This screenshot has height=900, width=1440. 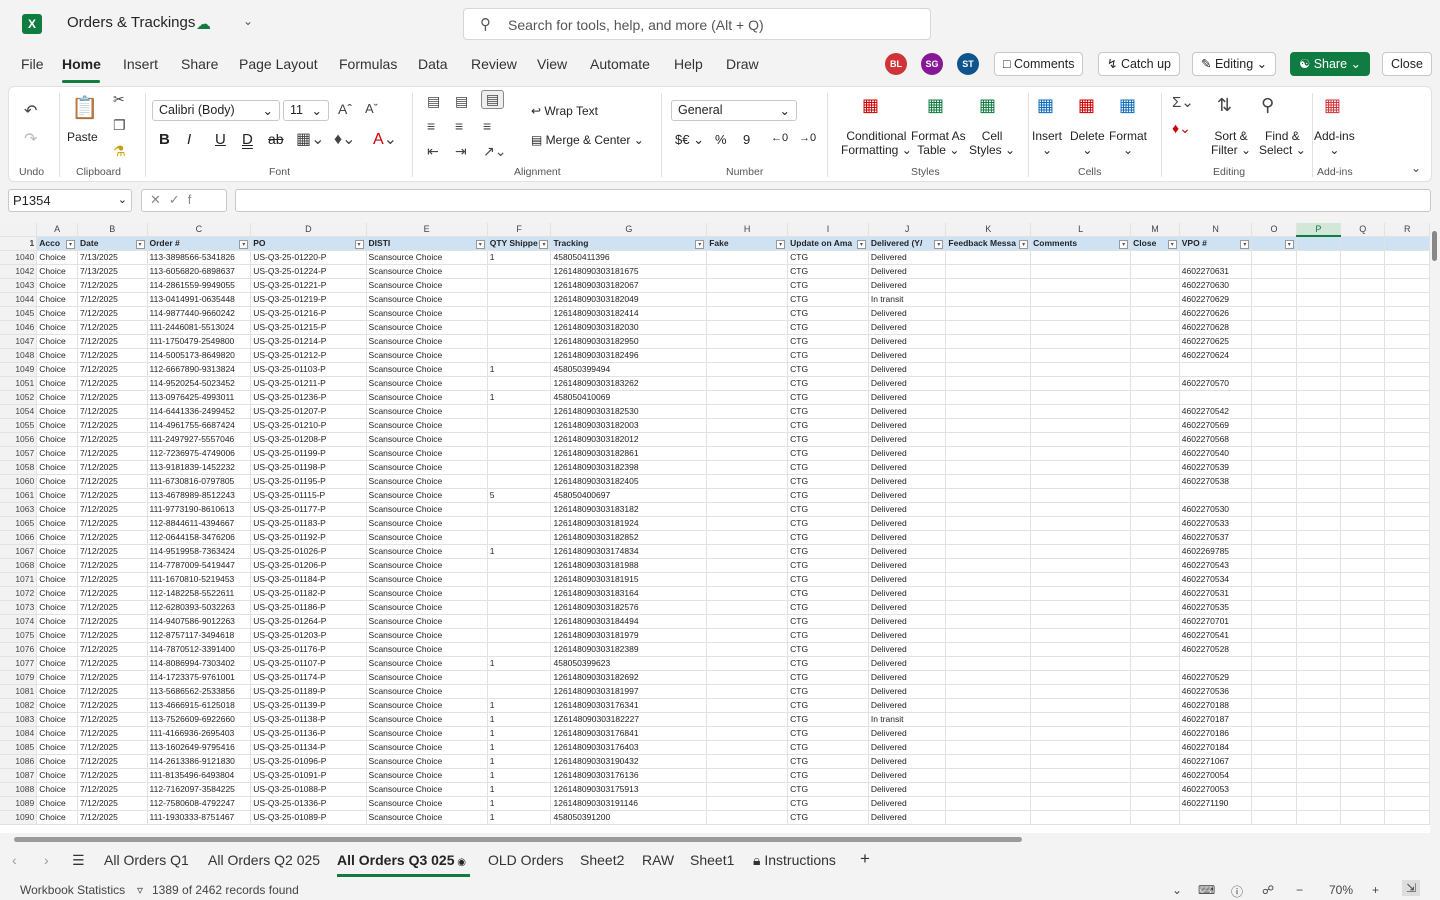 I want to click on cell: 4602270701, so click(x=1216, y=621).